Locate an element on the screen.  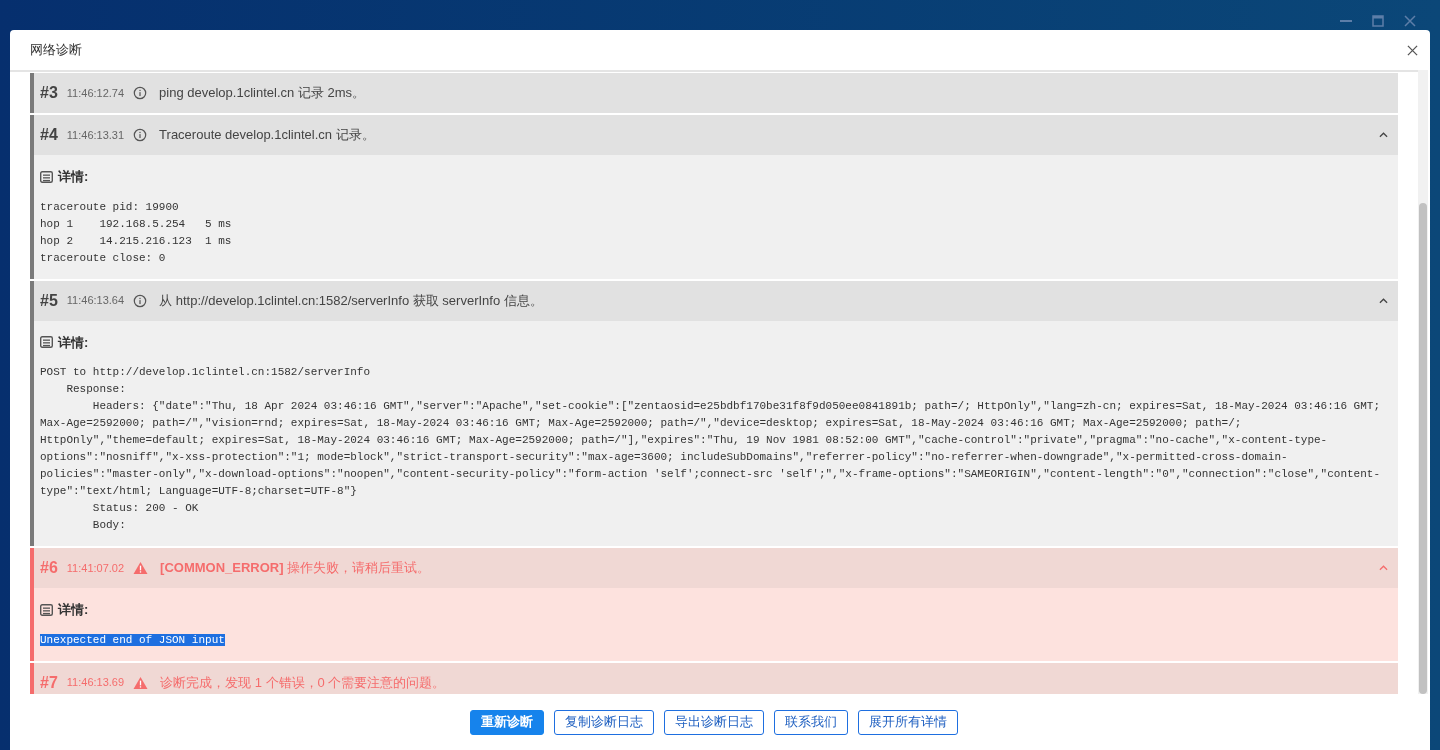
footer-button: 导出诊断日志 is located at coordinates (714, 722).